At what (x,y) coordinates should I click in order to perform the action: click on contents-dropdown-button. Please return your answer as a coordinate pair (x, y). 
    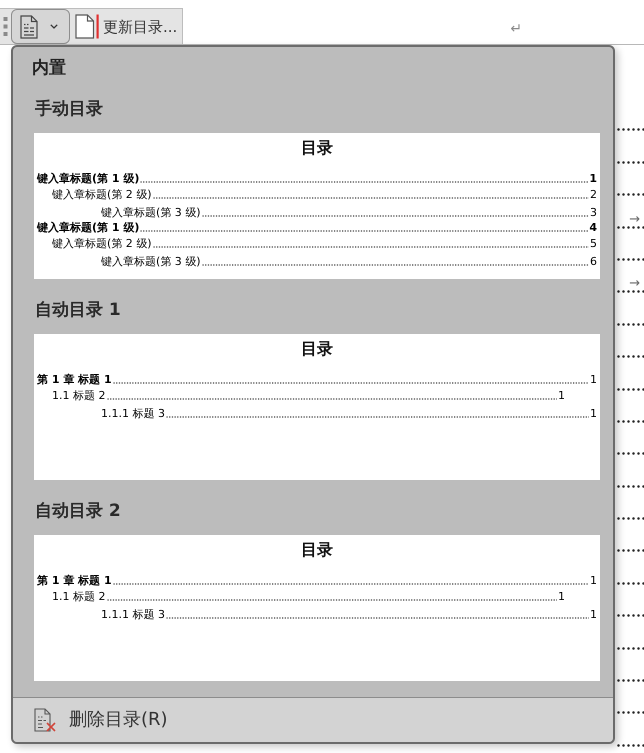
    Looking at the image, I should click on (40, 26).